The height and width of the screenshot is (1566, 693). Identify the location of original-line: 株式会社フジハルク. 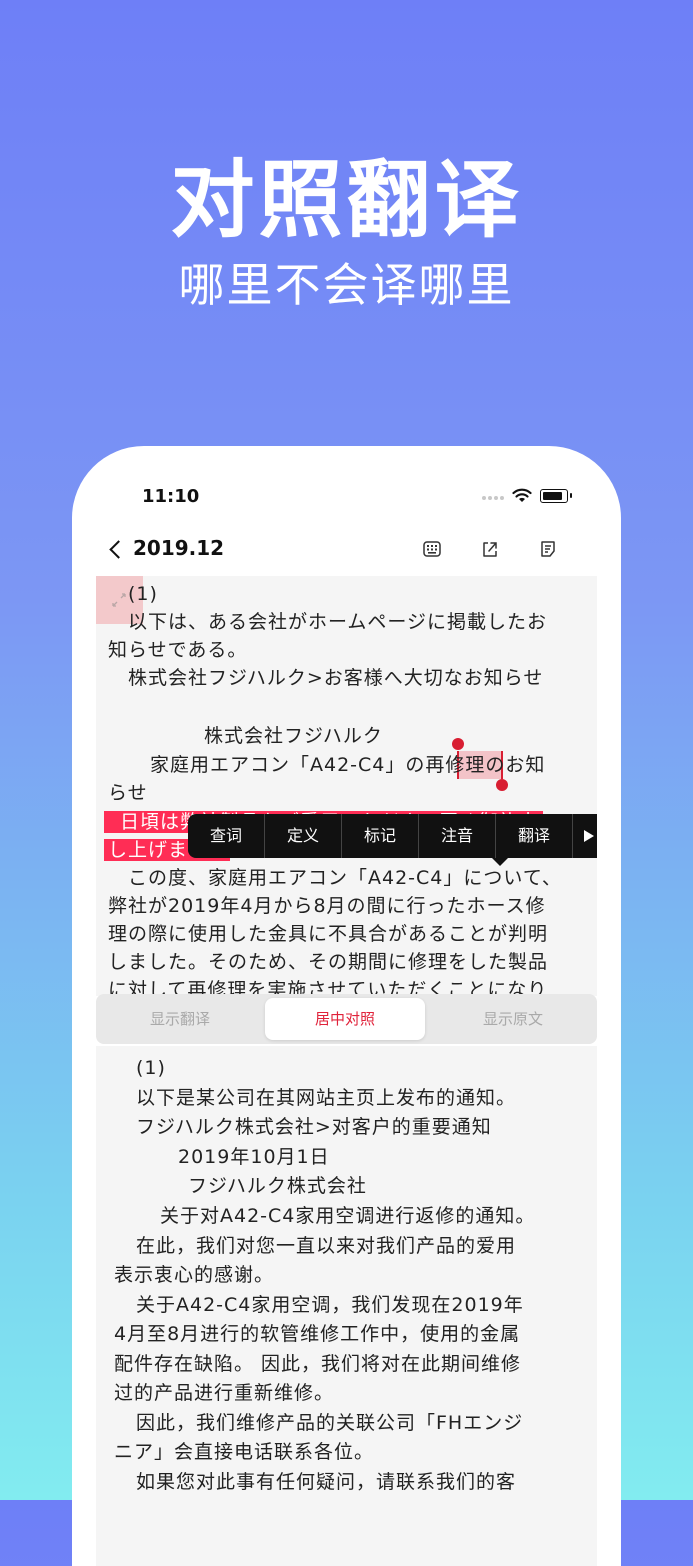
(293, 736).